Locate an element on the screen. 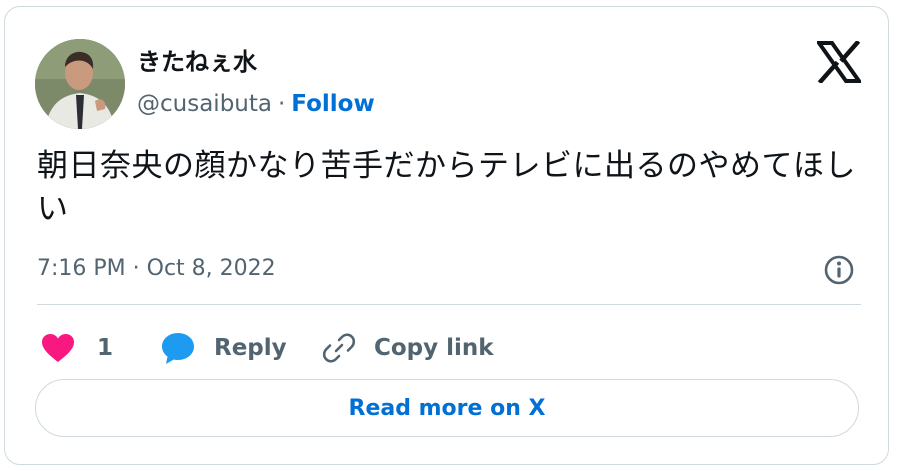 This screenshot has width=897, height=471. speech-bubble-icon is located at coordinates (178, 348).